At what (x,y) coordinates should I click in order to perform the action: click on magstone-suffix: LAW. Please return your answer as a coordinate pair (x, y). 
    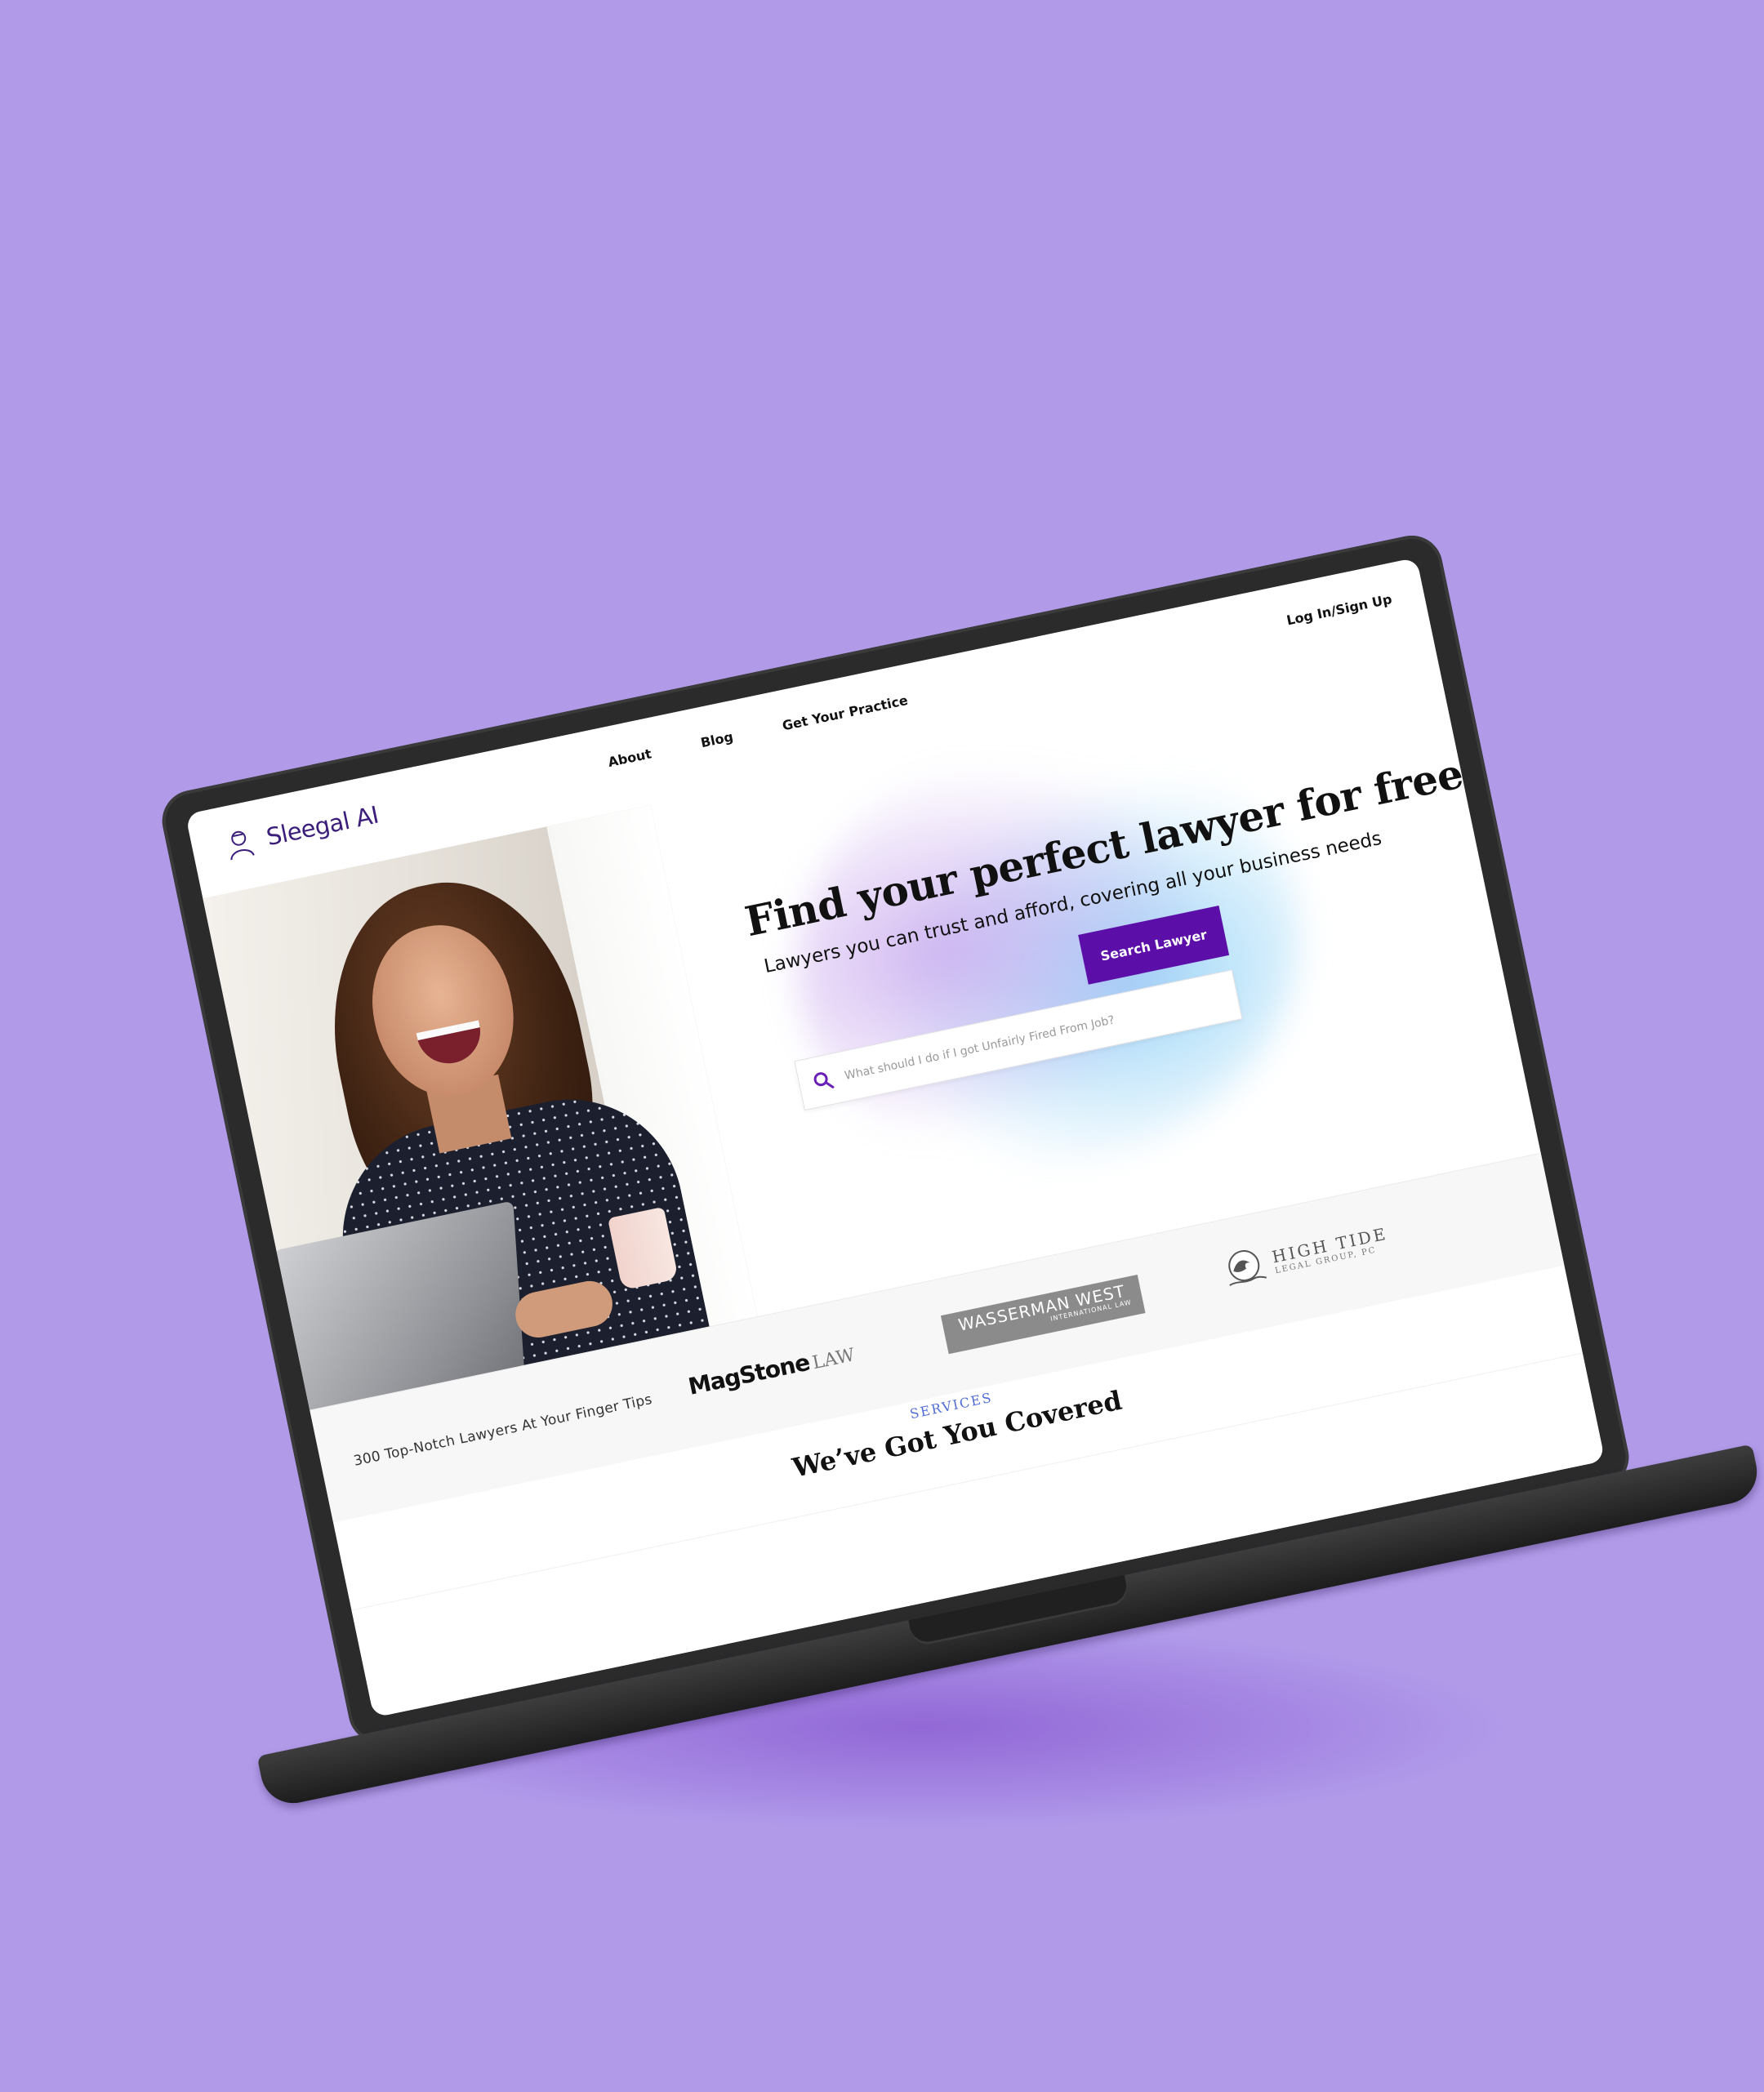
    Looking at the image, I should click on (833, 1359).